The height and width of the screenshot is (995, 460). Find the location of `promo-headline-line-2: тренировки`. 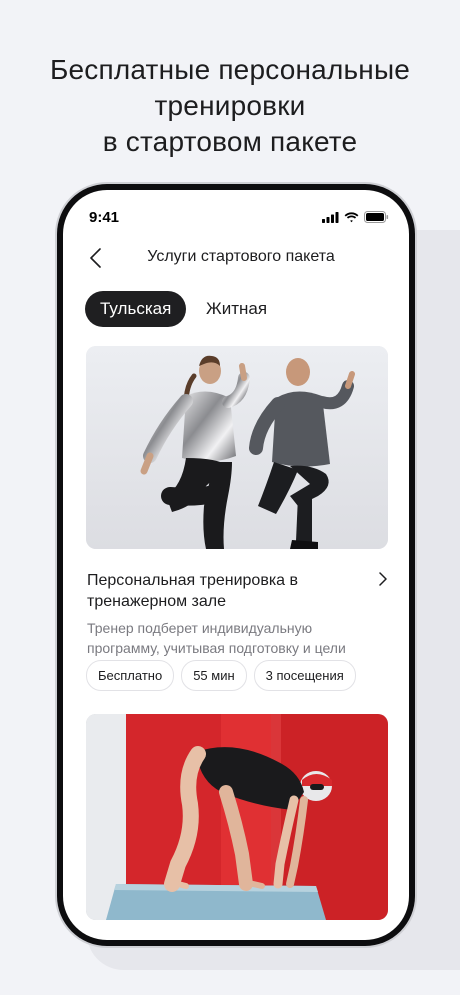

promo-headline-line-2: тренировки is located at coordinates (230, 105).